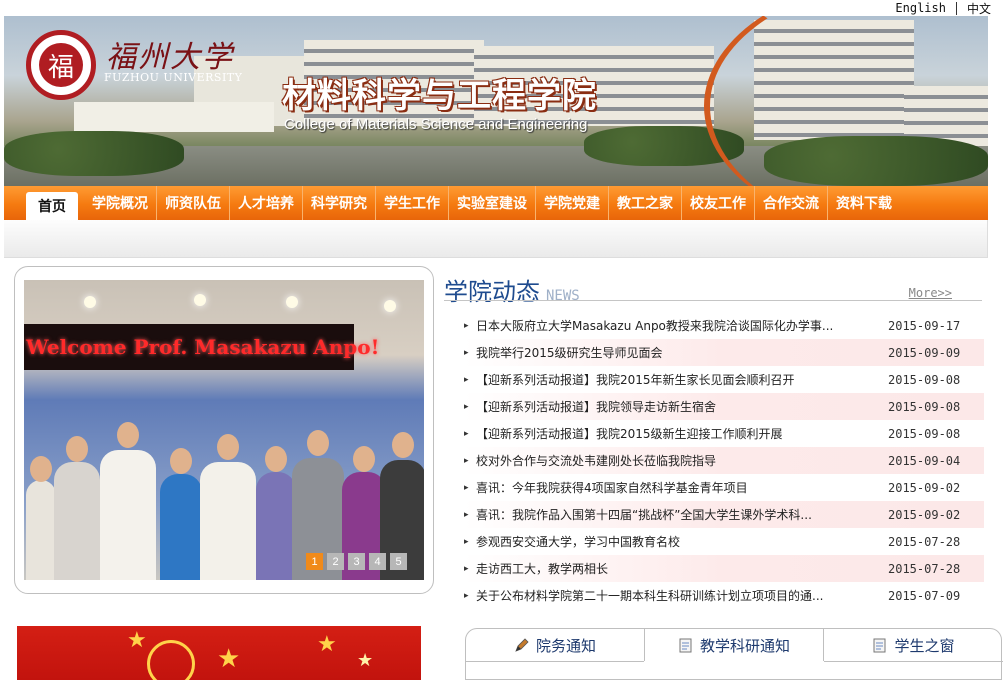 This screenshot has height=680, width=1003. I want to click on nav-item-downloads: 资料下载, so click(864, 203).